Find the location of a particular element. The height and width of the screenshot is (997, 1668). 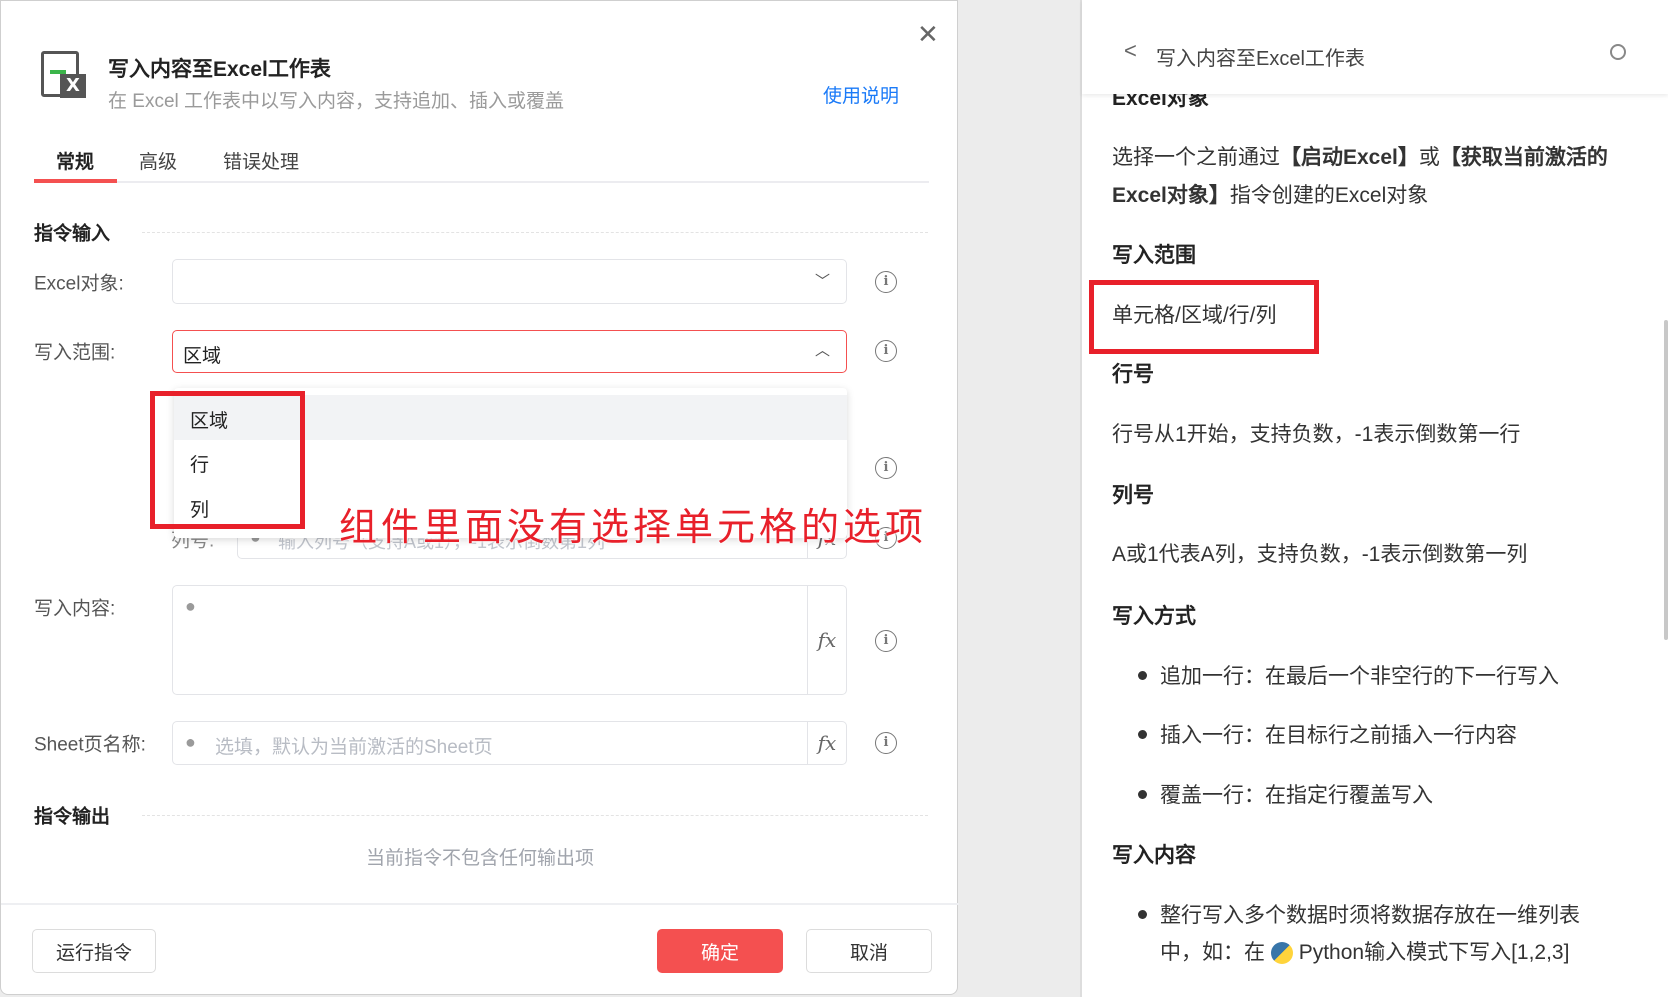

footer-divider is located at coordinates (480, 904).